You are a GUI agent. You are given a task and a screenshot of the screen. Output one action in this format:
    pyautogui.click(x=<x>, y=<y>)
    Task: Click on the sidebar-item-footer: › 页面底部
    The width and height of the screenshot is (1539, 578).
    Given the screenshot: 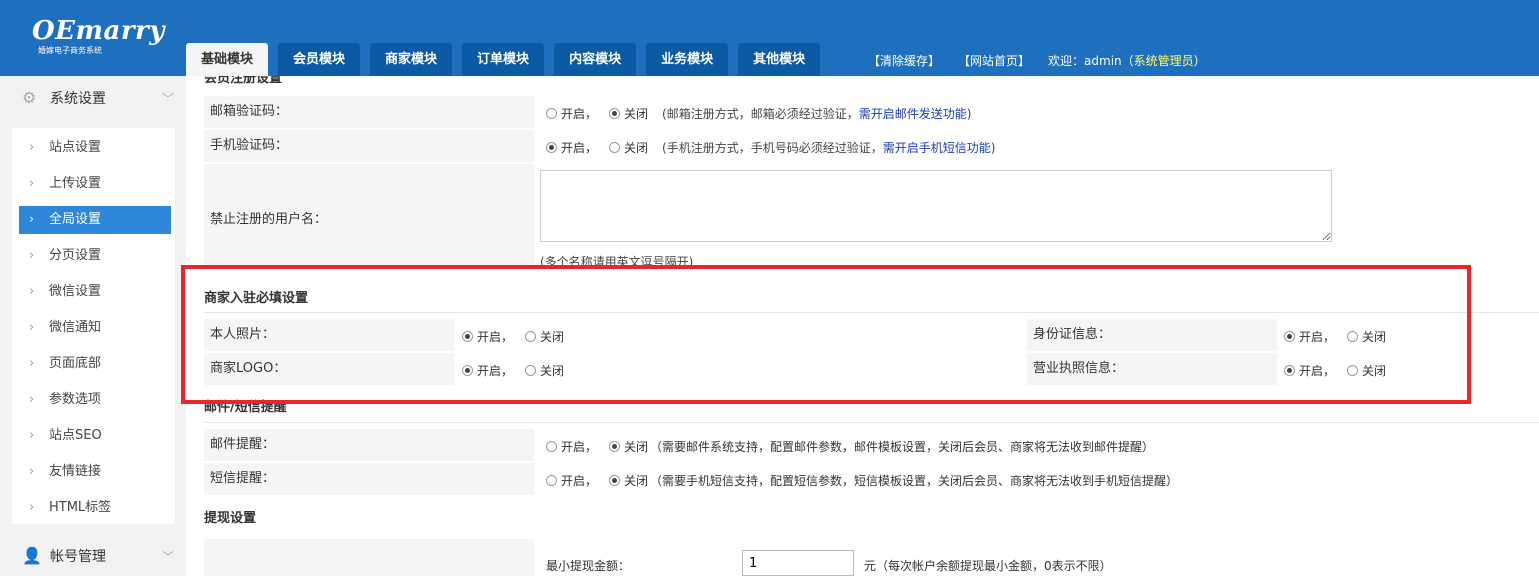 What is the action you would take?
    pyautogui.click(x=95, y=364)
    